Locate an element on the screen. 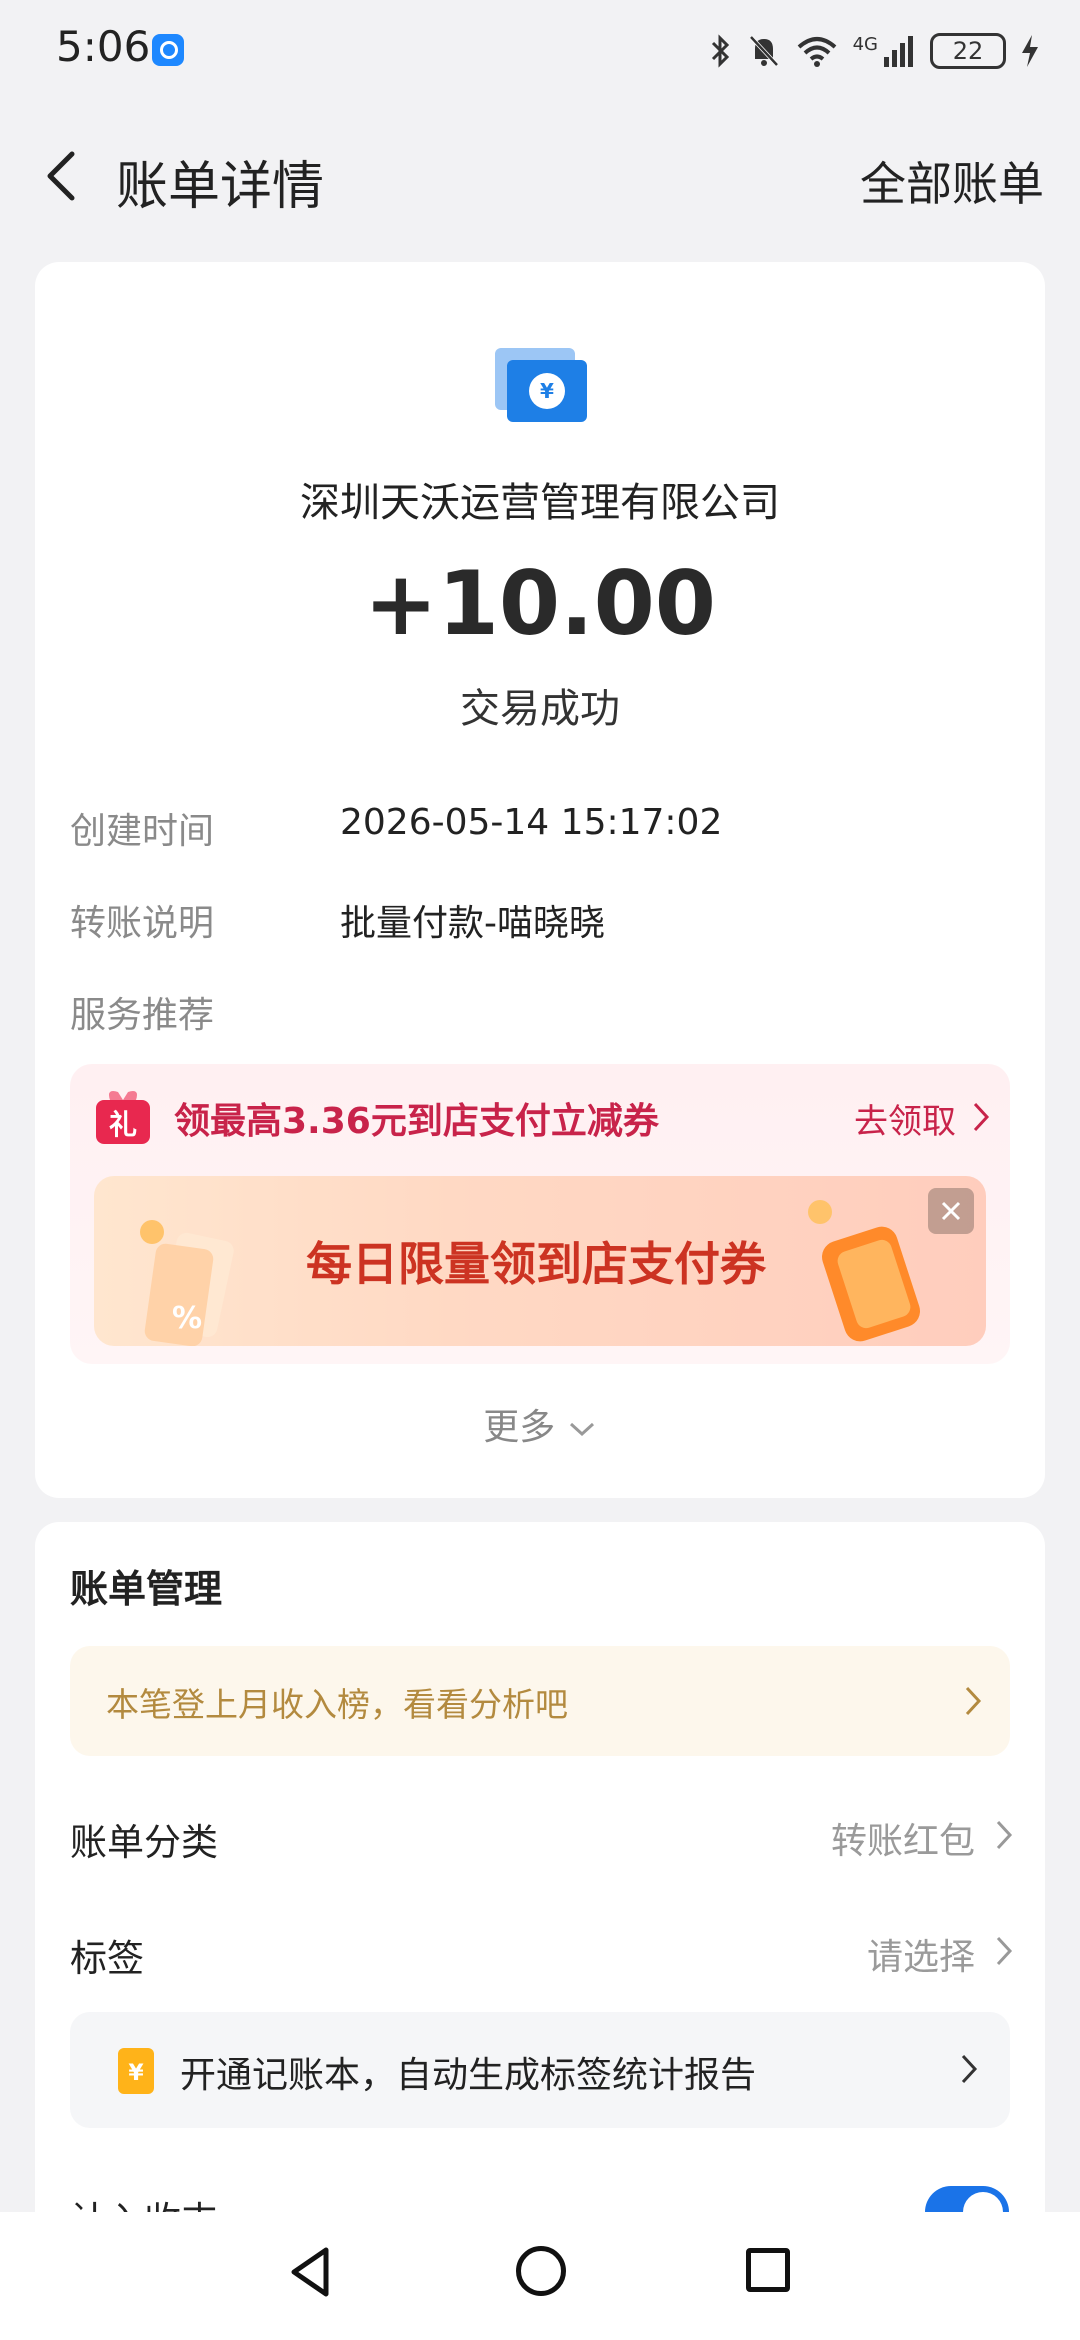 The height and width of the screenshot is (2340, 1080). tag-value: 请选择 is located at coordinates (920, 1957).